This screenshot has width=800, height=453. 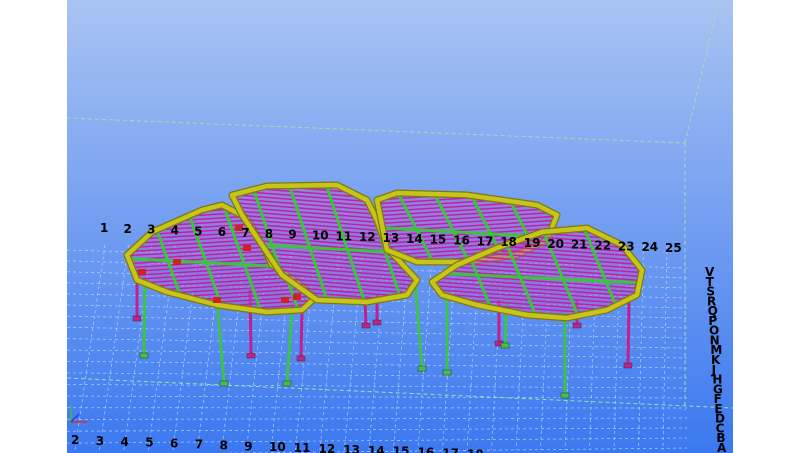 What do you see at coordinates (327, 447) in the screenshot?
I see `grid-label-front: 12` at bounding box center [327, 447].